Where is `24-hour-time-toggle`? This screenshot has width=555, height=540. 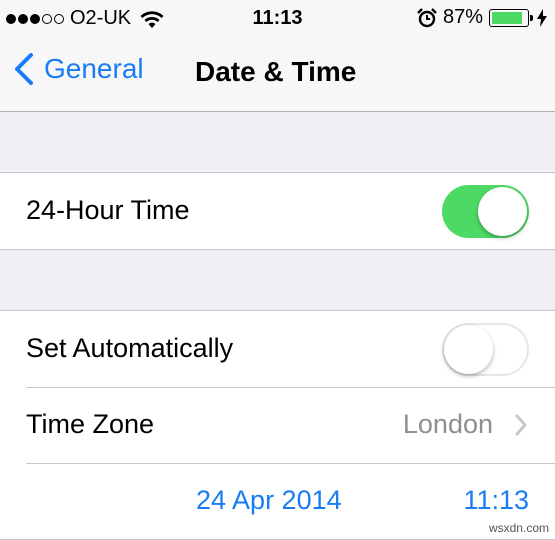 24-hour-time-toggle is located at coordinates (485, 211).